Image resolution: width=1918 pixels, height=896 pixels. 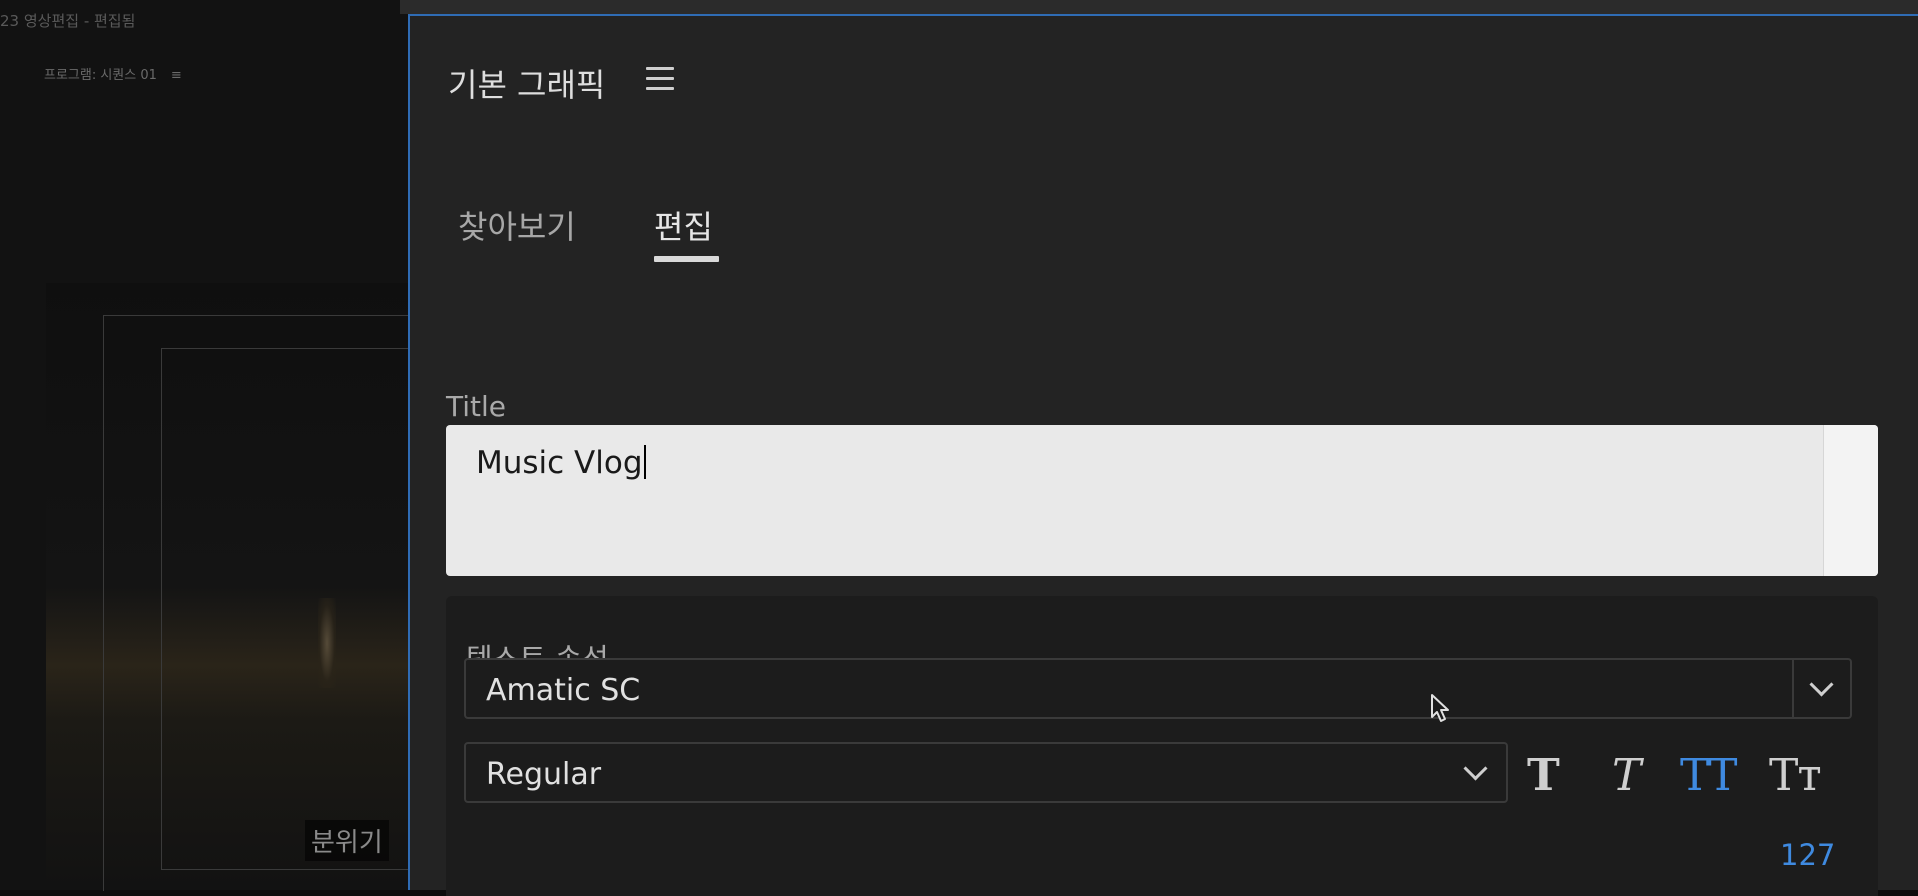 What do you see at coordinates (527, 85) in the screenshot?
I see `panel-title: 기본 그래픽` at bounding box center [527, 85].